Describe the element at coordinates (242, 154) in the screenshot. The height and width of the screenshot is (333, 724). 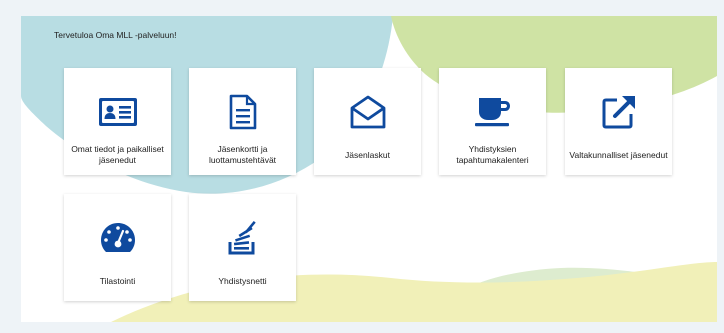
I see `tile-label: Jäsenkortti ja luottamustehtävät` at that location.